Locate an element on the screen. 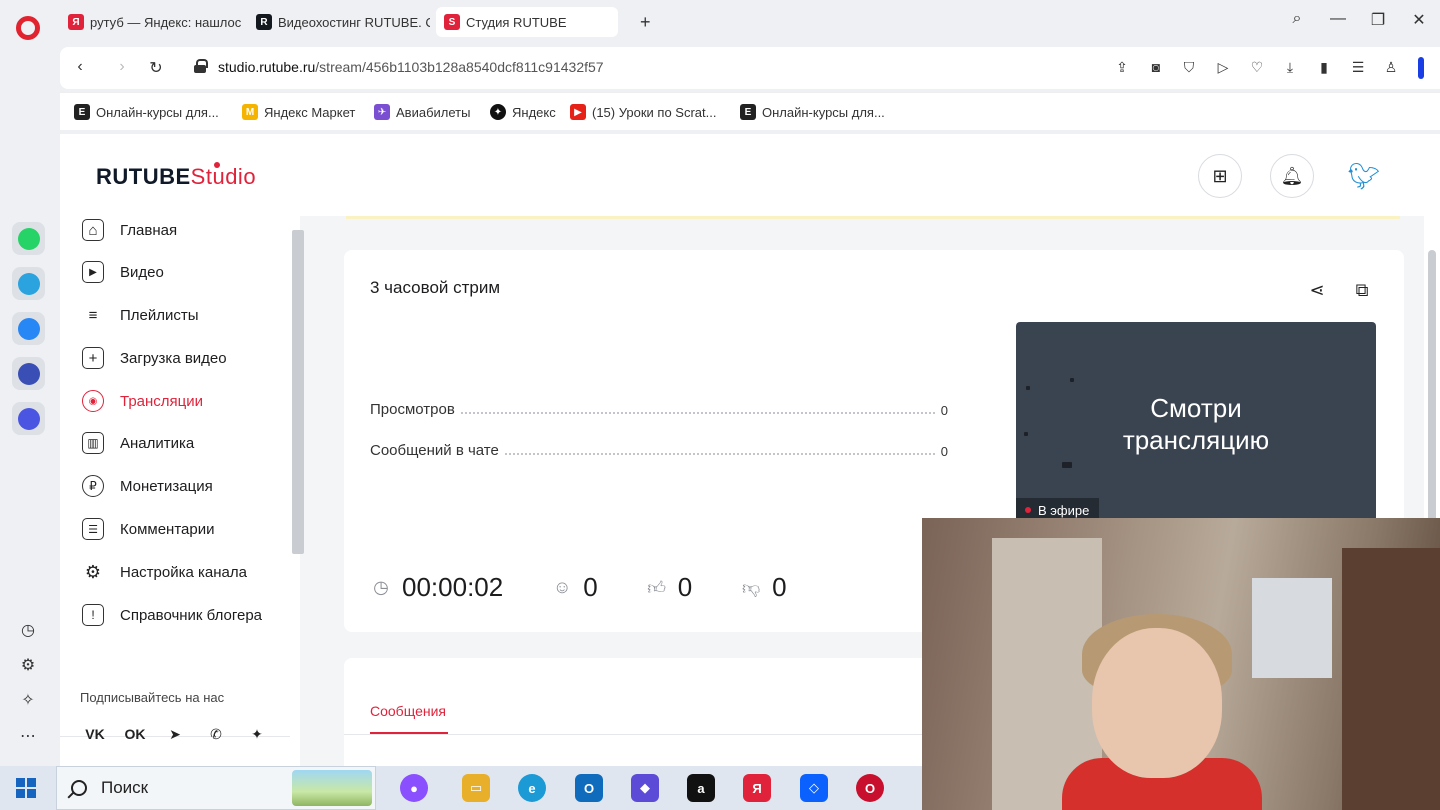 The image size is (1440, 810). nav-item-home: ⌂ Главная is located at coordinates (129, 230).